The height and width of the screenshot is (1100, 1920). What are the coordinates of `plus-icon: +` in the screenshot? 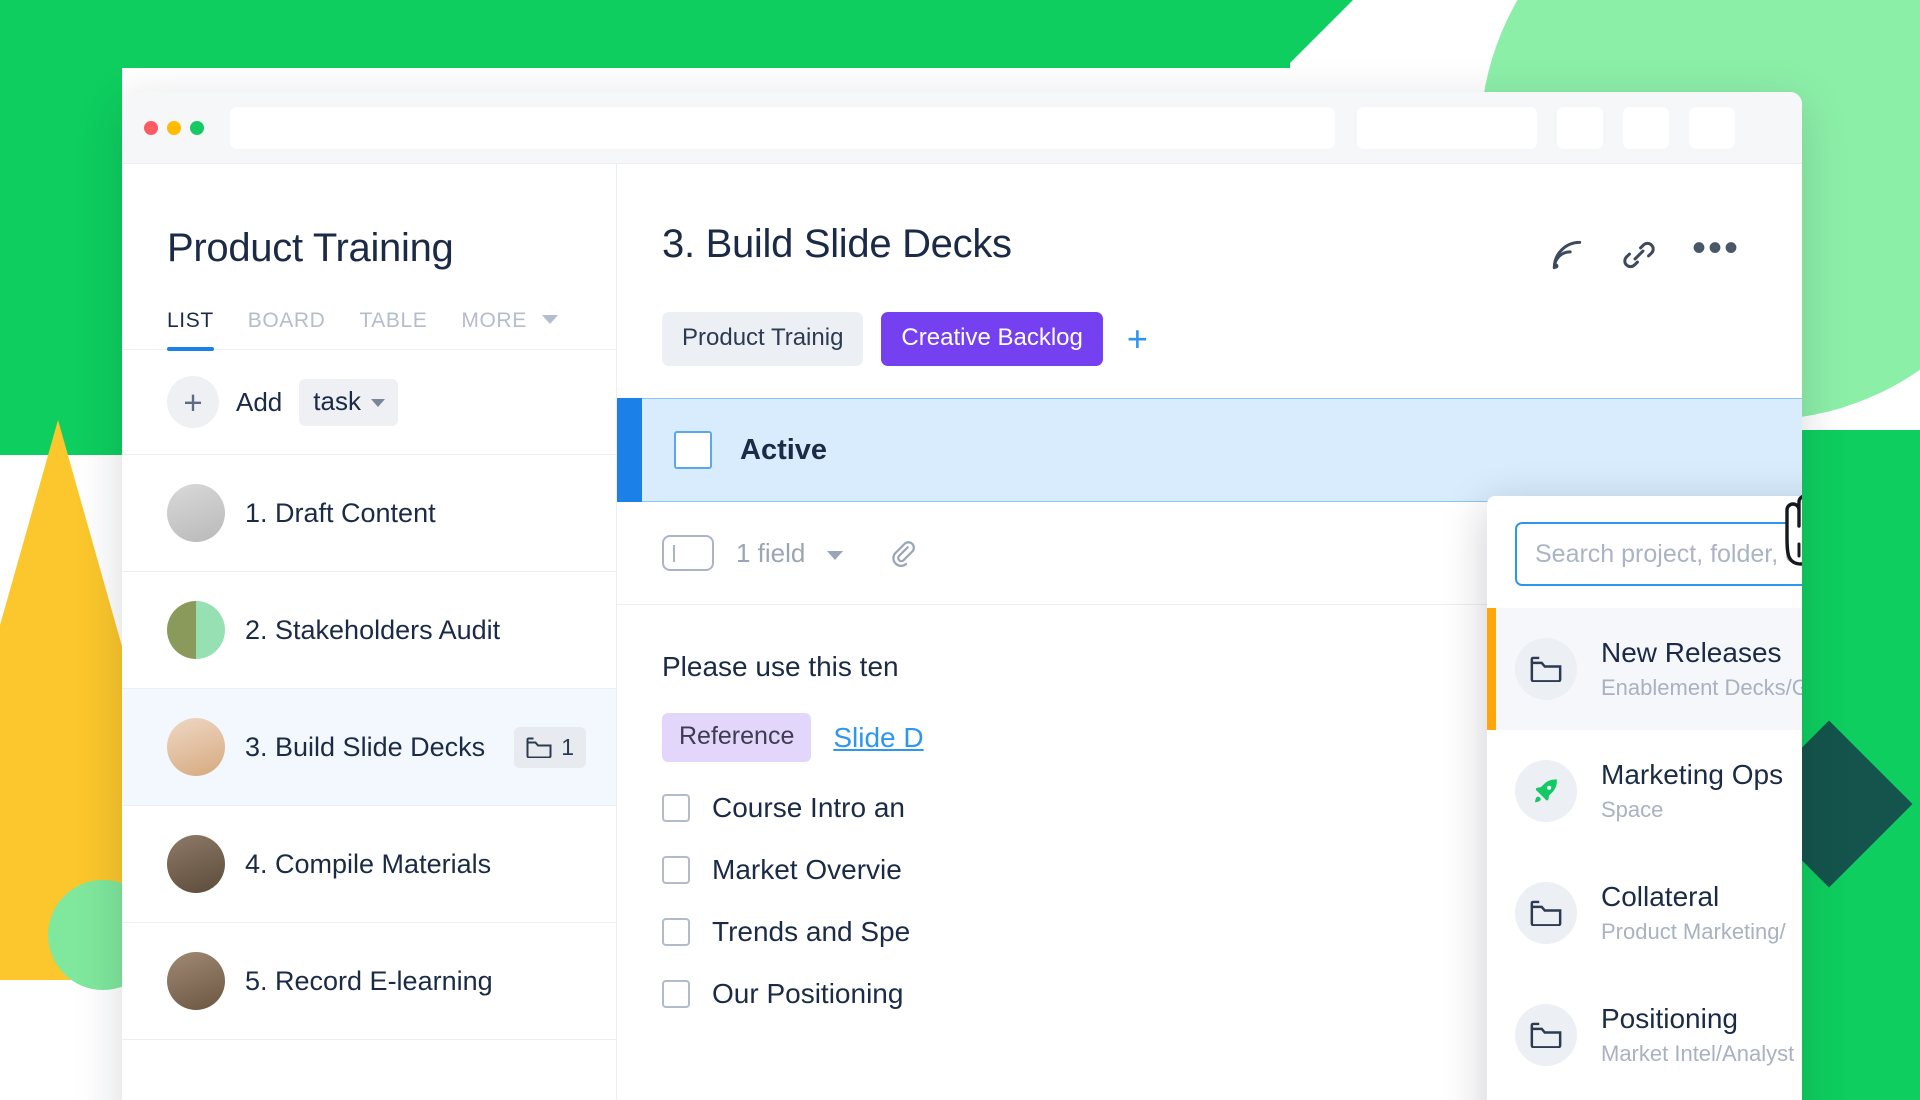 It's located at (193, 402).